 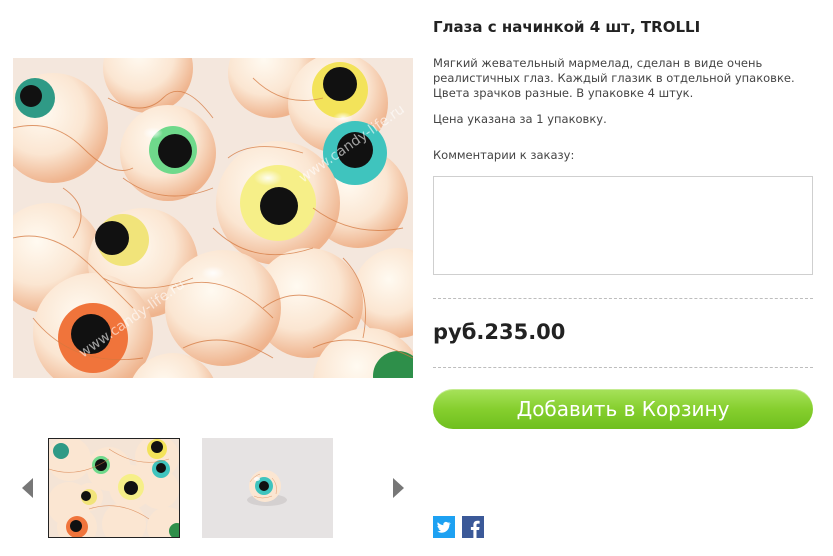 I want to click on add-to-cart-button: Добавить в Корзину, so click(x=623, y=409).